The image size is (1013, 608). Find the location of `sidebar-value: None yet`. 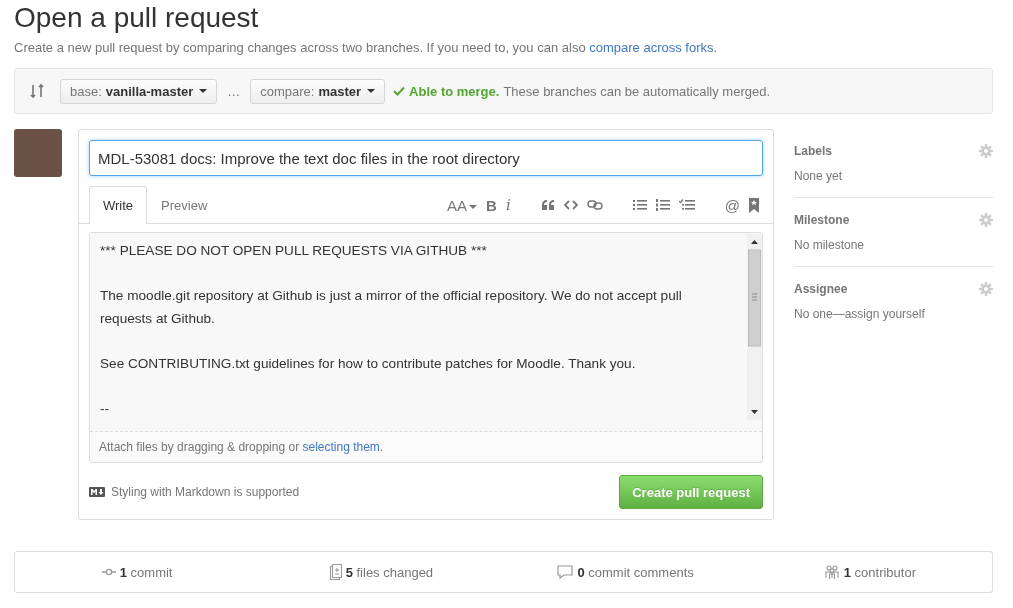

sidebar-value: None yet is located at coordinates (819, 176).